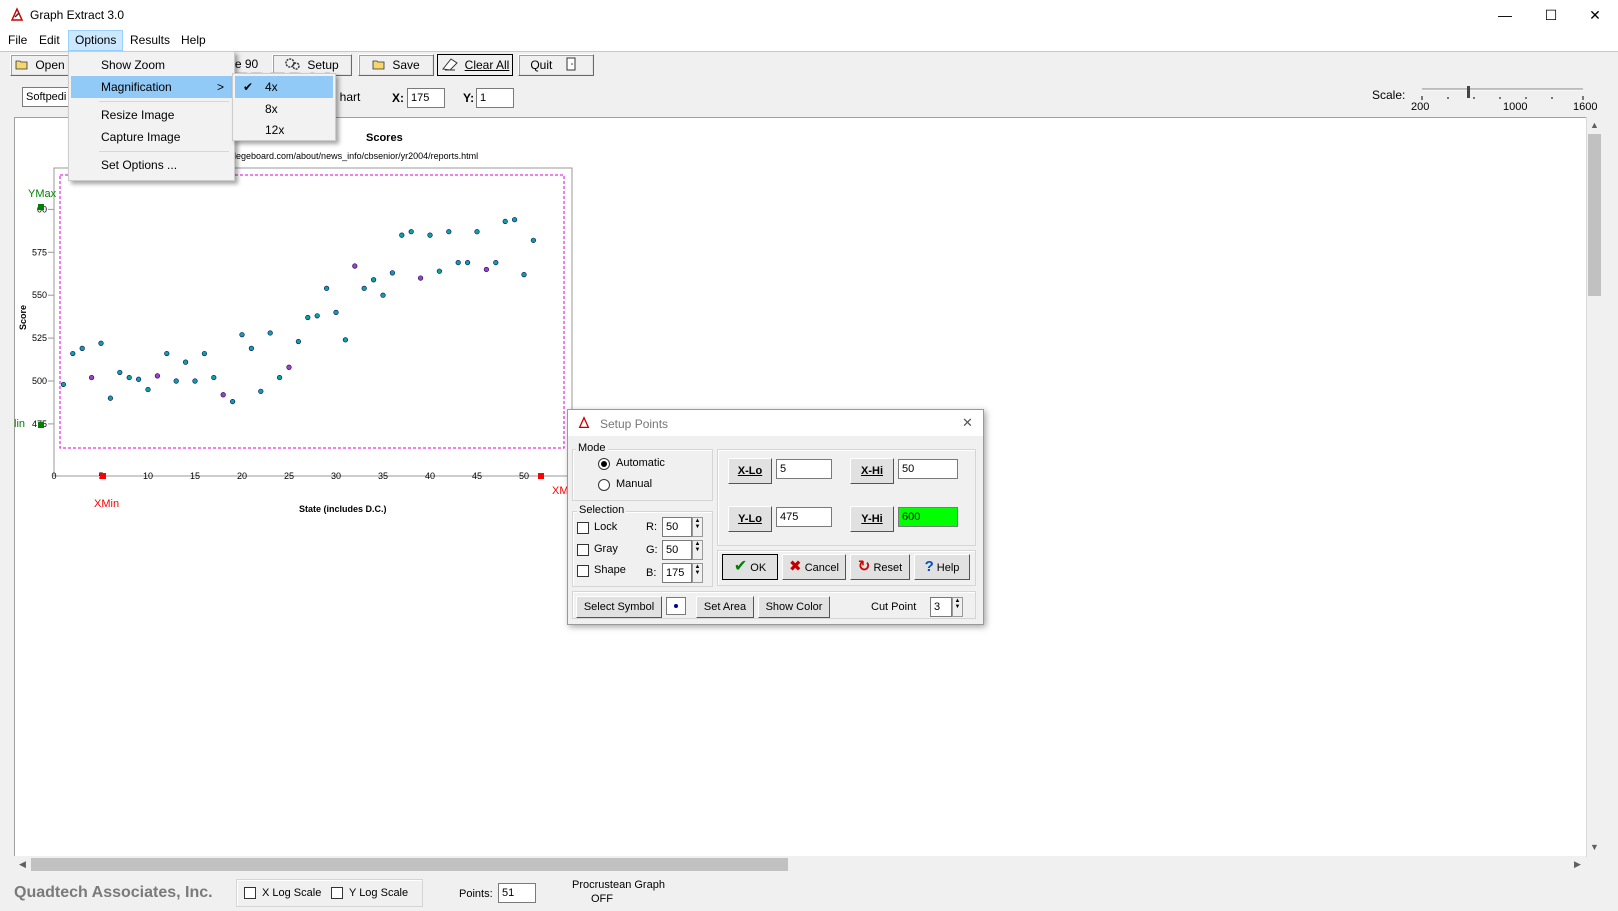  I want to click on y-hi-field: 600, so click(928, 517).